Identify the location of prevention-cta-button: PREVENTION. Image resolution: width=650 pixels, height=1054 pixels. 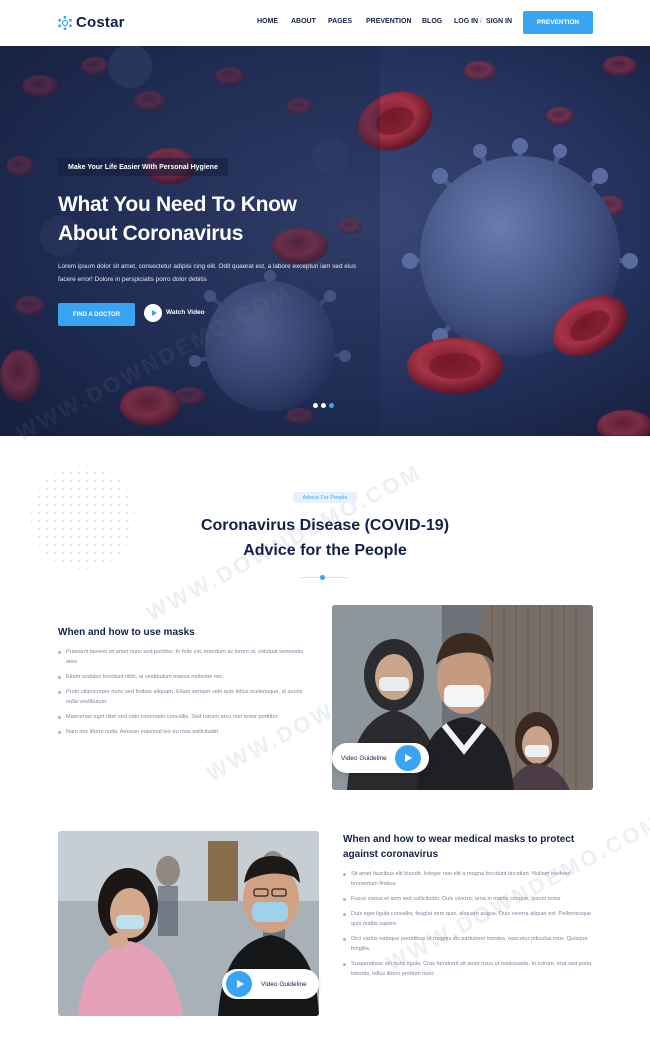
(558, 22).